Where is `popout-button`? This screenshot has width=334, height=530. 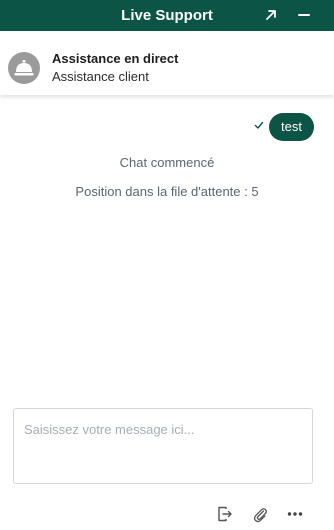
popout-button is located at coordinates (271, 15).